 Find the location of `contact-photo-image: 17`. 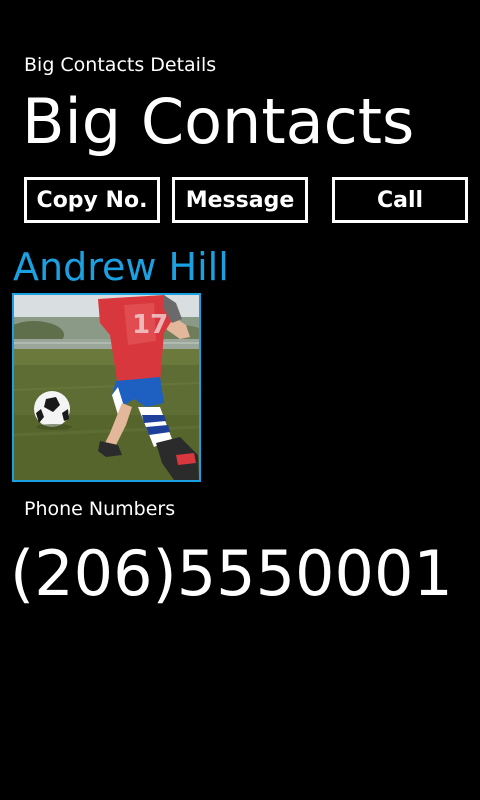

contact-photo-image: 17 is located at coordinates (106, 387).